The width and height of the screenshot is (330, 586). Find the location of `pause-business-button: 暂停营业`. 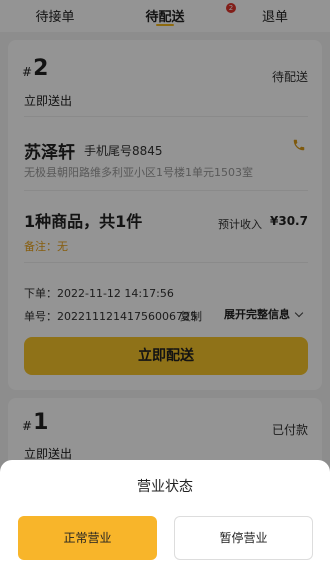

pause-business-button: 暂停营业 is located at coordinates (243, 538).